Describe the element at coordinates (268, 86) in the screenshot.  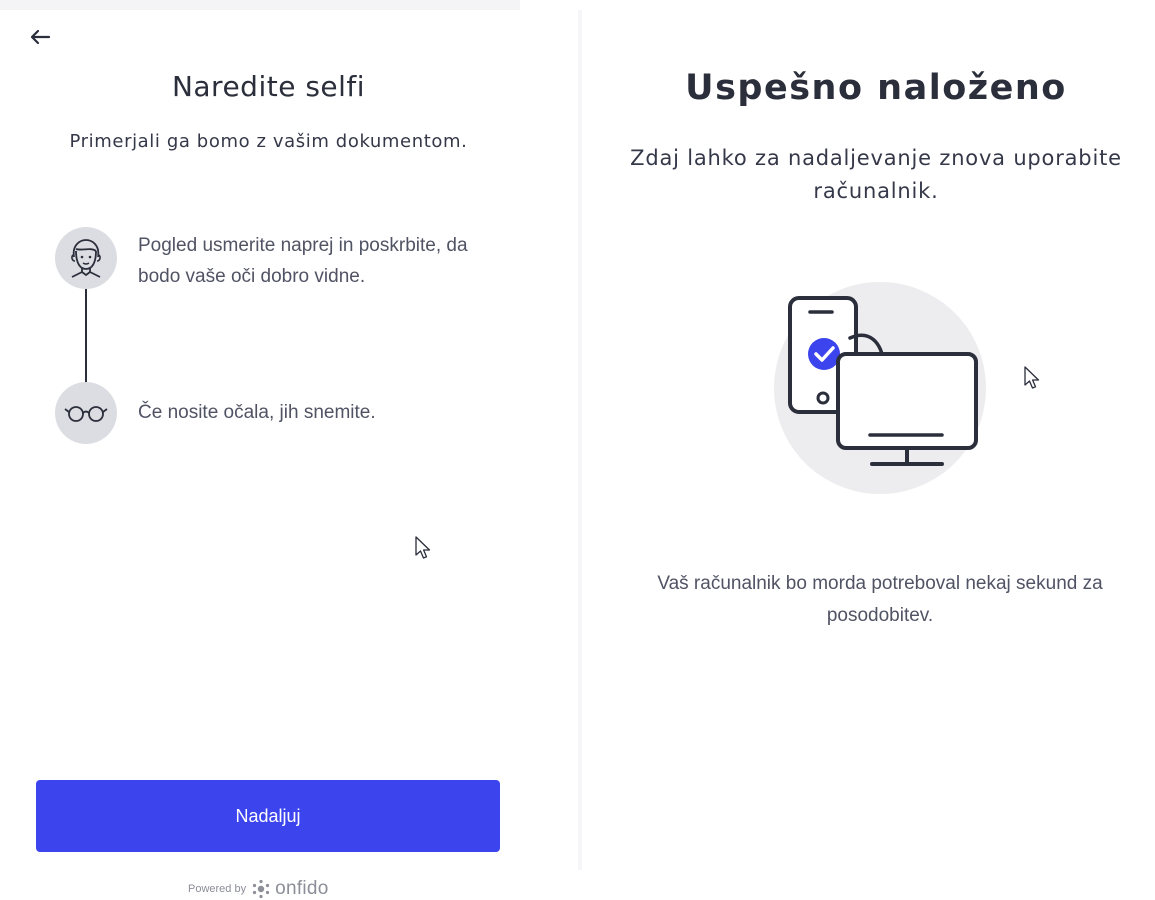
I see `page-title: Naredite selfi` at that location.